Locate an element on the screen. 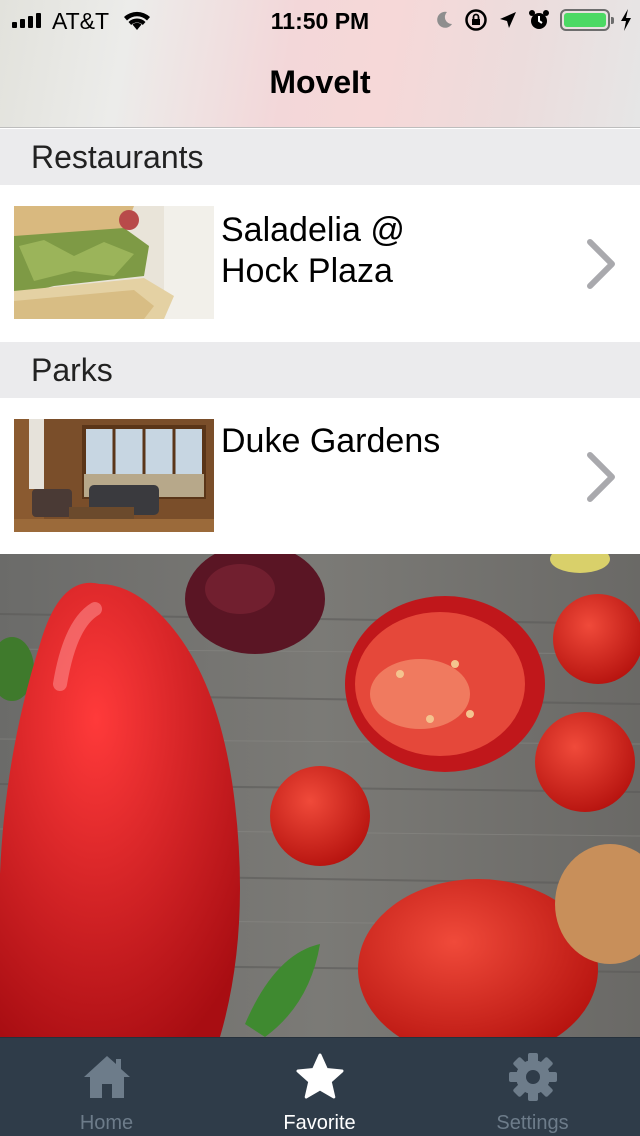 This screenshot has height=1136, width=640. lodge-interior-photo is located at coordinates (114, 475).